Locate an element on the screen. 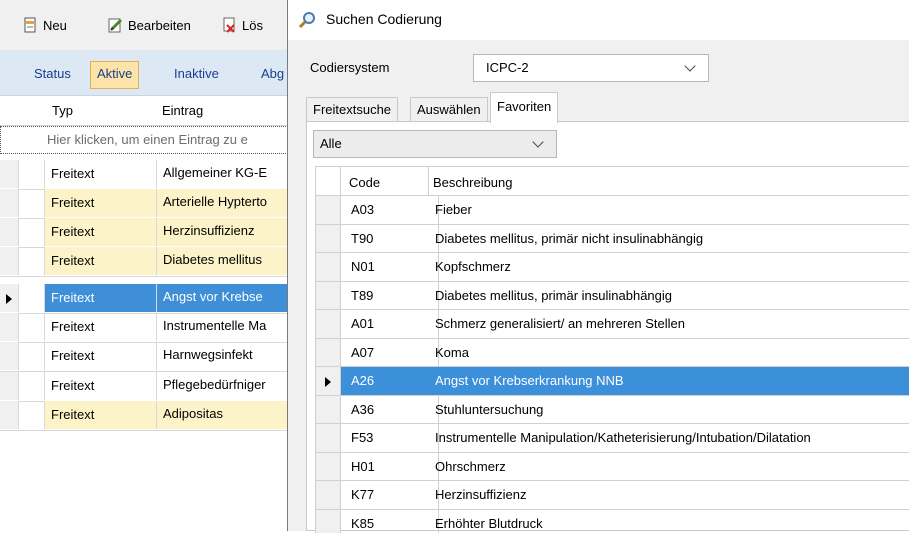  favorites-filter-dropdown: Alle is located at coordinates (435, 144).